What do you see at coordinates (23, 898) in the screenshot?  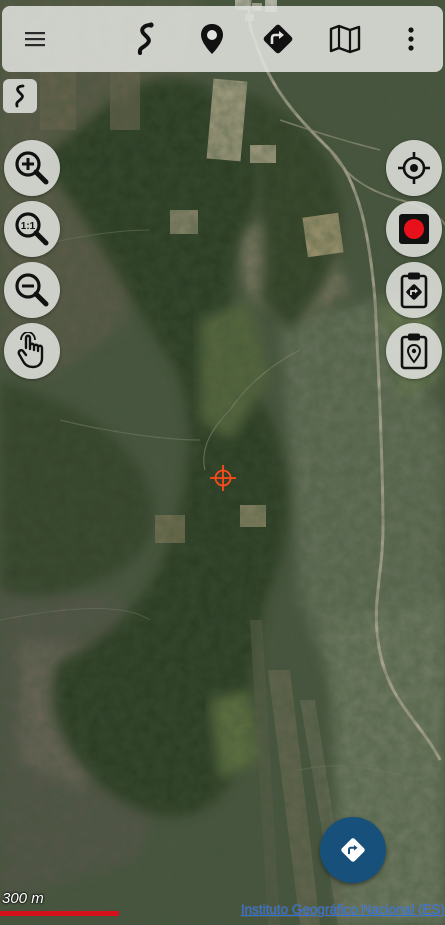 I see `scale-label: 300 m` at bounding box center [23, 898].